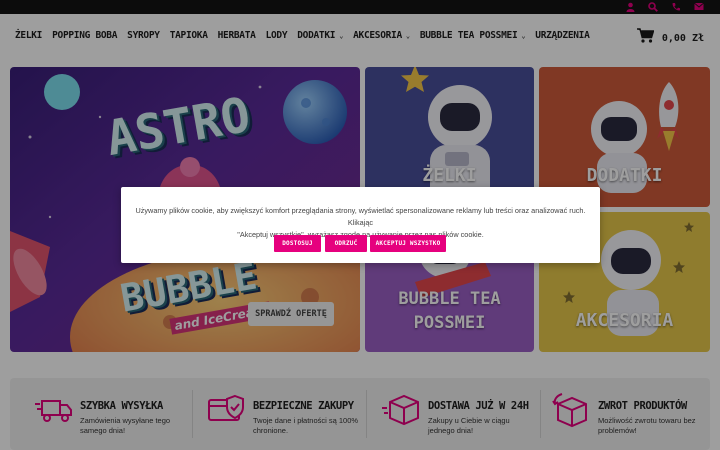 This screenshot has width=720, height=450. I want to click on reject-button: ODRZUĆ, so click(346, 243).